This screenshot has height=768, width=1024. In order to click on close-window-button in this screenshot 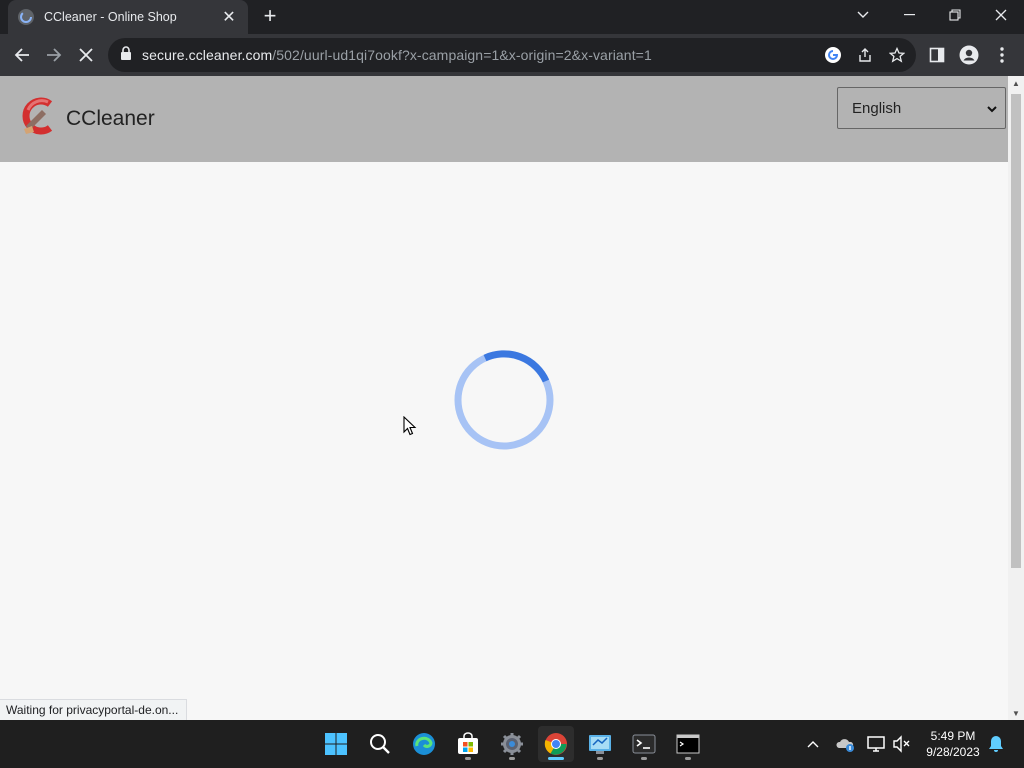, I will do `click(1001, 15)`.